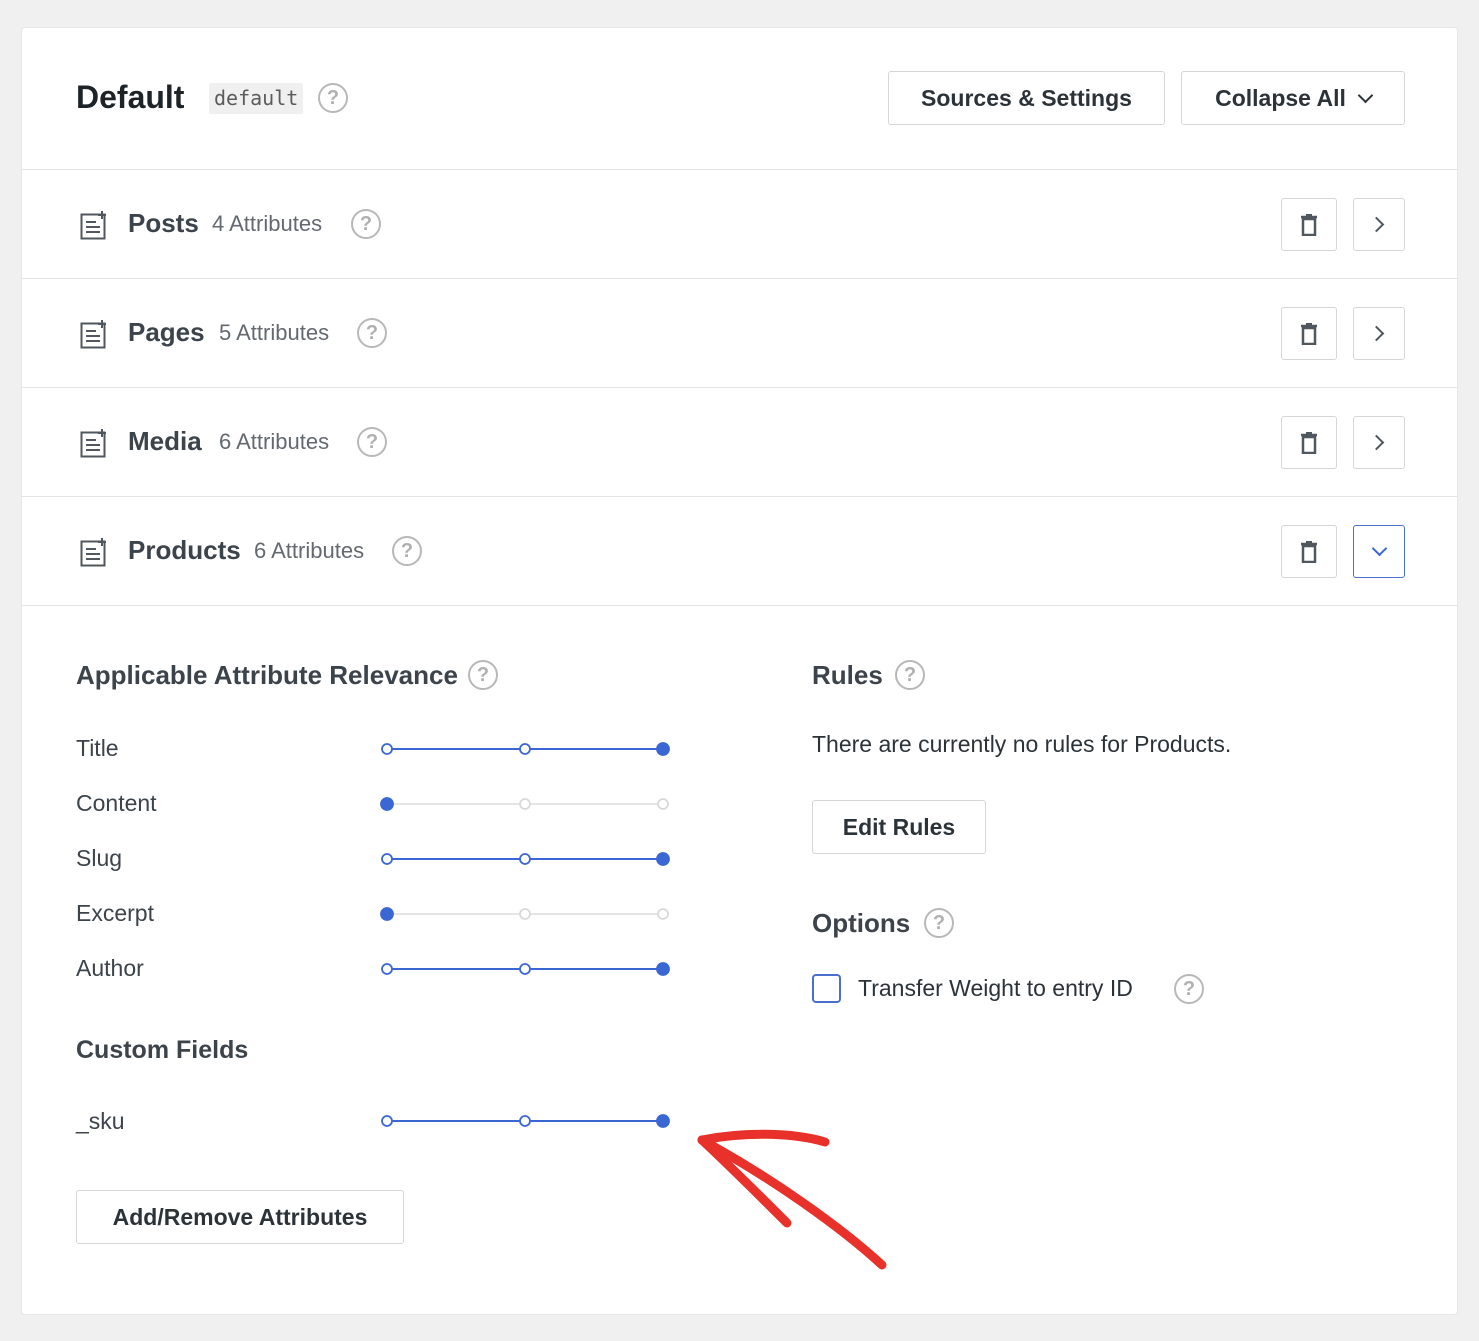  Describe the element at coordinates (274, 332) in the screenshot. I see `source-attribute-count: 5 Attributes` at that location.